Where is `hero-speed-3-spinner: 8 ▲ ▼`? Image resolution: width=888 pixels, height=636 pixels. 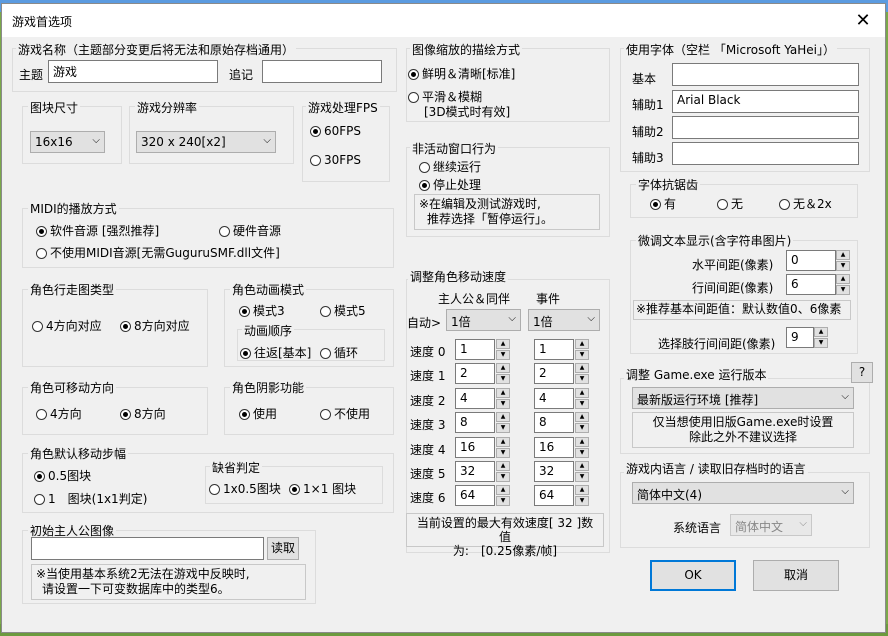 hero-speed-3-spinner: 8 ▲ ▼ is located at coordinates (482, 422).